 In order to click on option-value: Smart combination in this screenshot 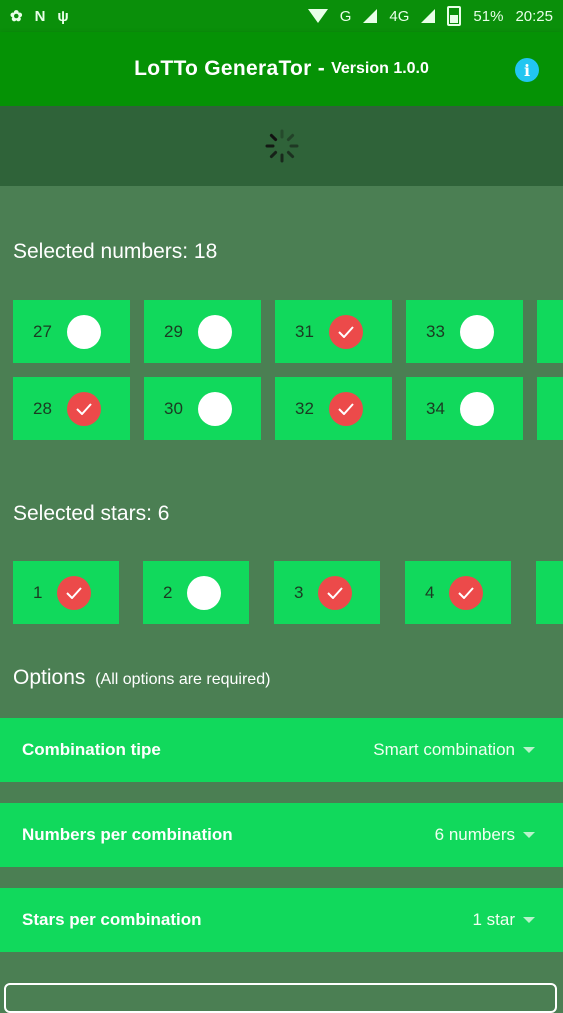, I will do `click(454, 750)`.